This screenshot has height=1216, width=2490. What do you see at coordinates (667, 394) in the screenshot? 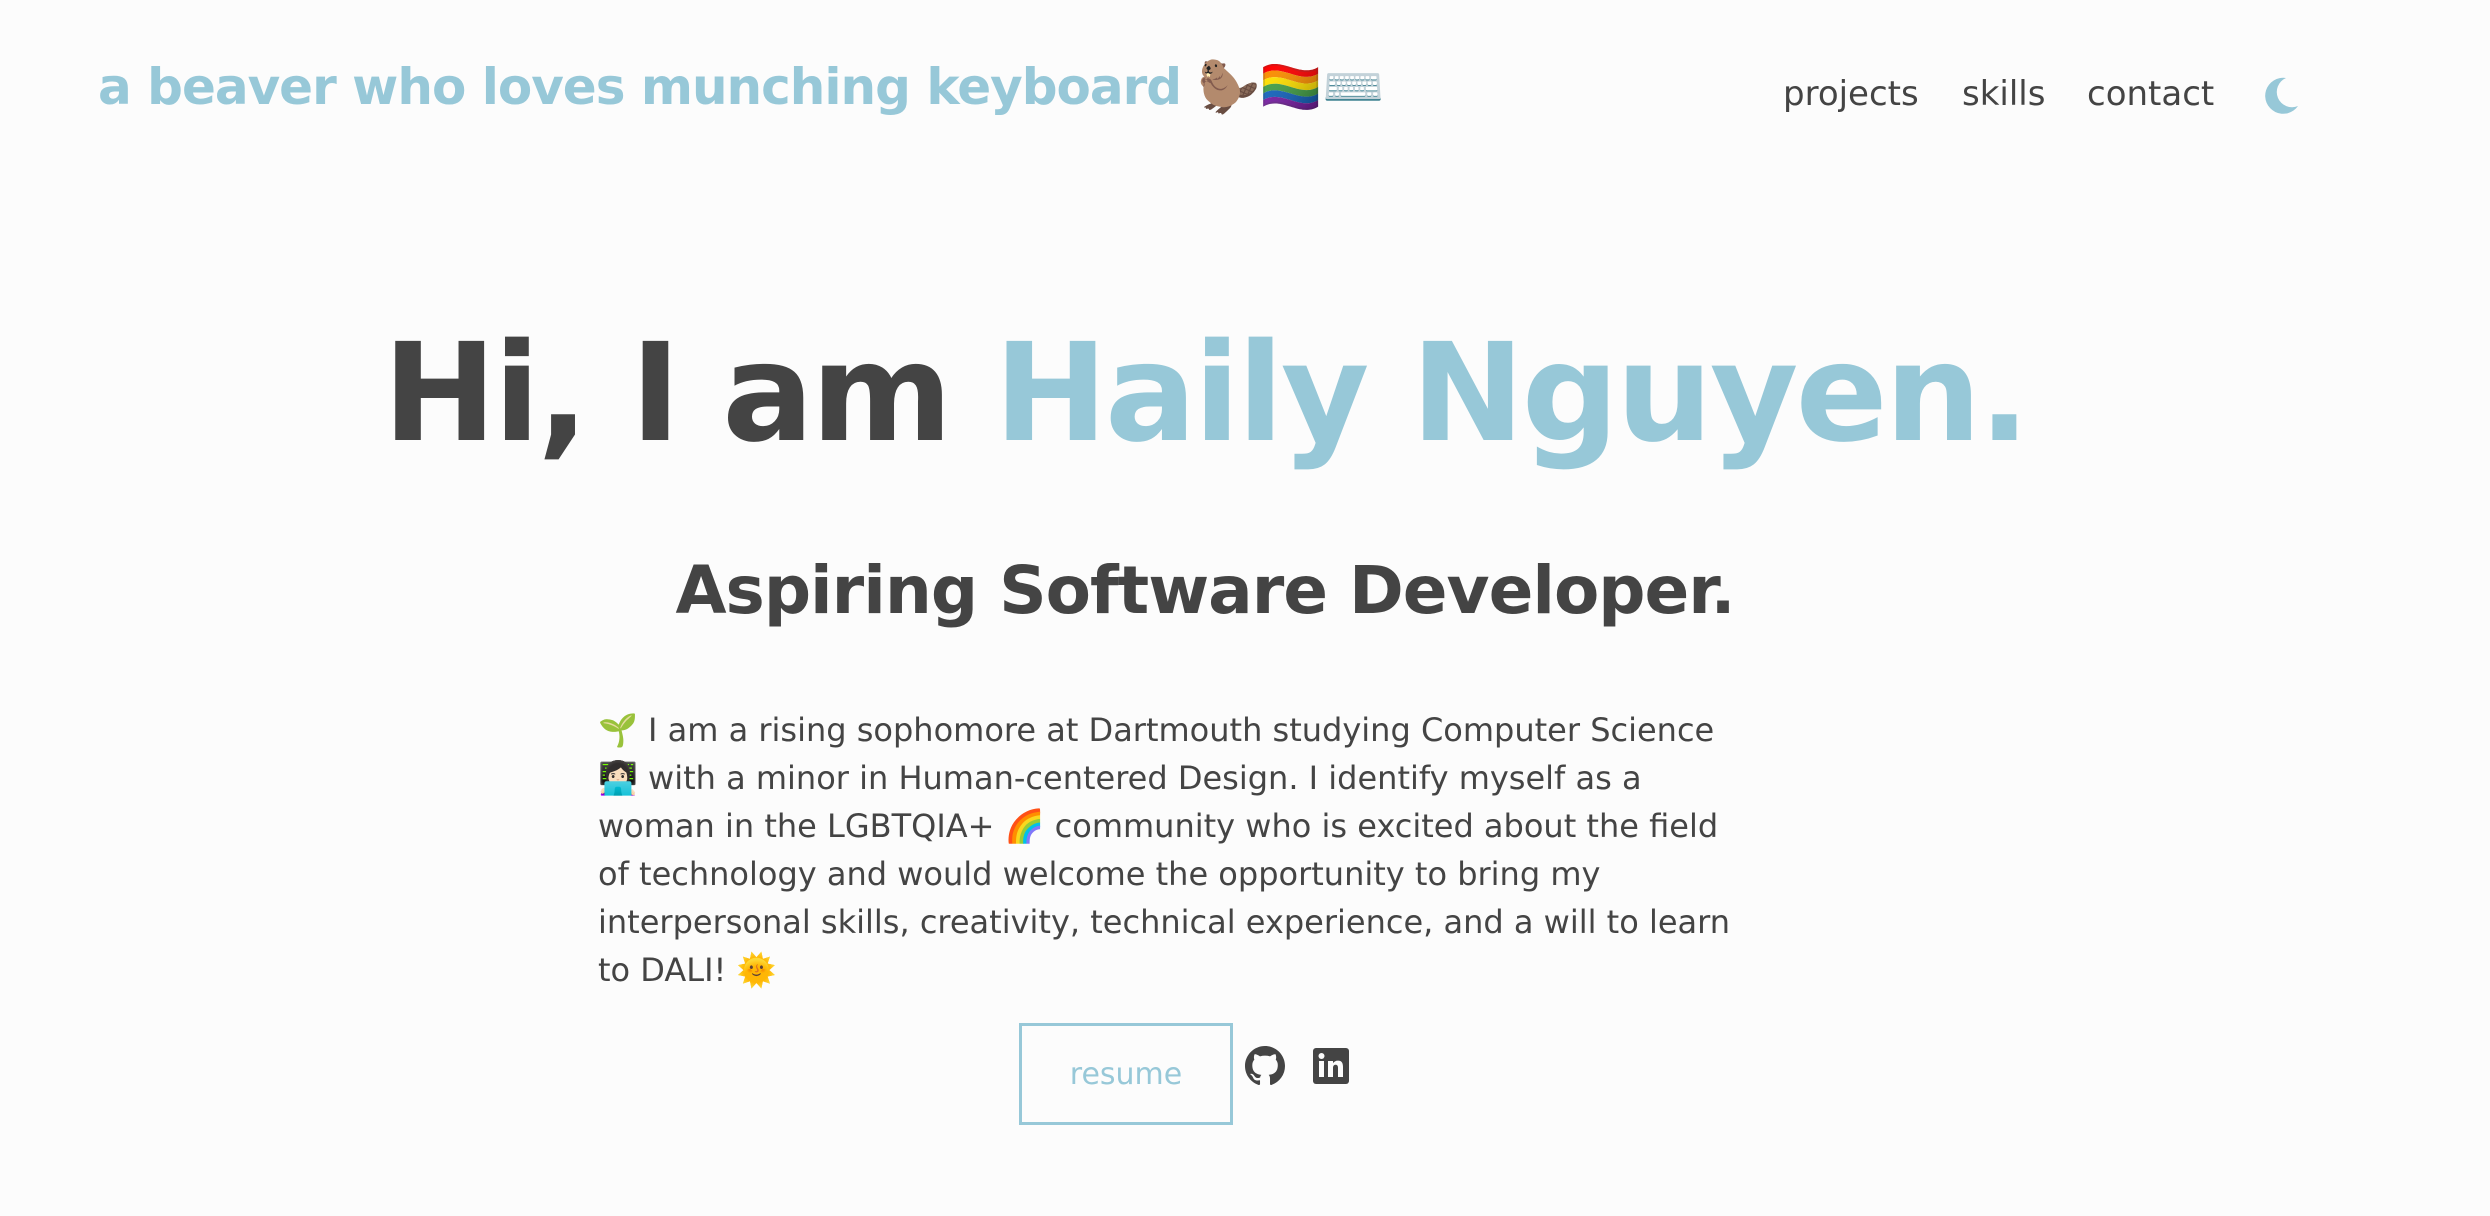
I see `hero-greeting: Hi, I am` at bounding box center [667, 394].